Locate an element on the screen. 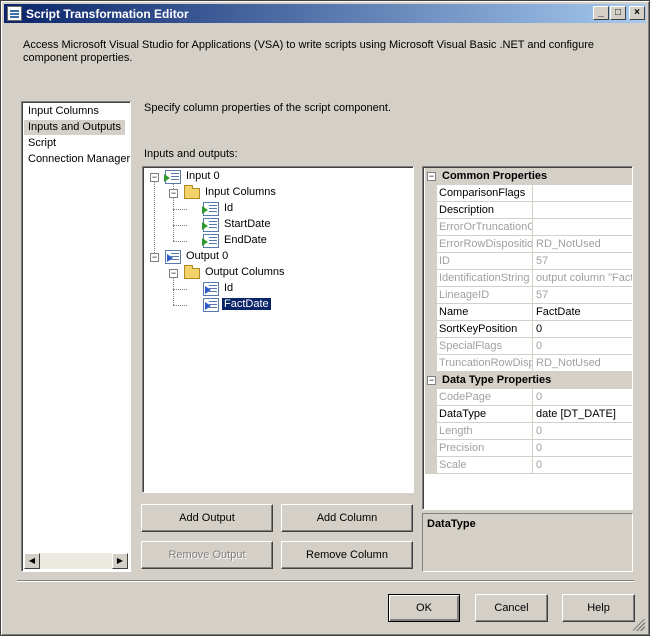 Image resolution: width=650 pixels, height=636 pixels. property-row: Length 0 is located at coordinates (528, 431).